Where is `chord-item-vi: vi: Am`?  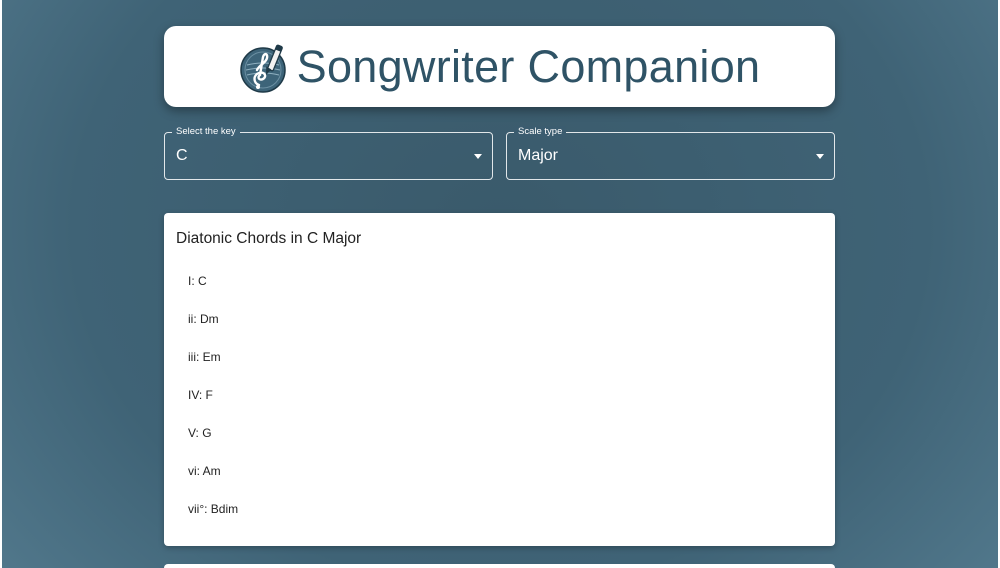 chord-item-vi: vi: Am is located at coordinates (204, 471).